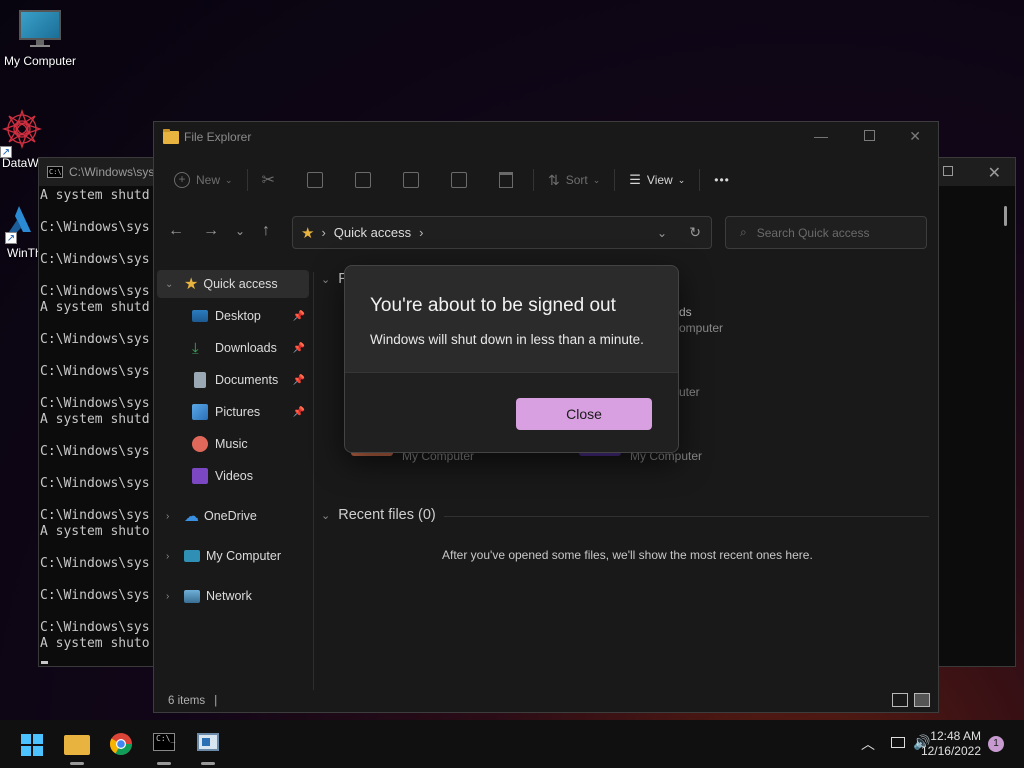  Describe the element at coordinates (505, 180) in the screenshot. I see `trash-icon` at that location.